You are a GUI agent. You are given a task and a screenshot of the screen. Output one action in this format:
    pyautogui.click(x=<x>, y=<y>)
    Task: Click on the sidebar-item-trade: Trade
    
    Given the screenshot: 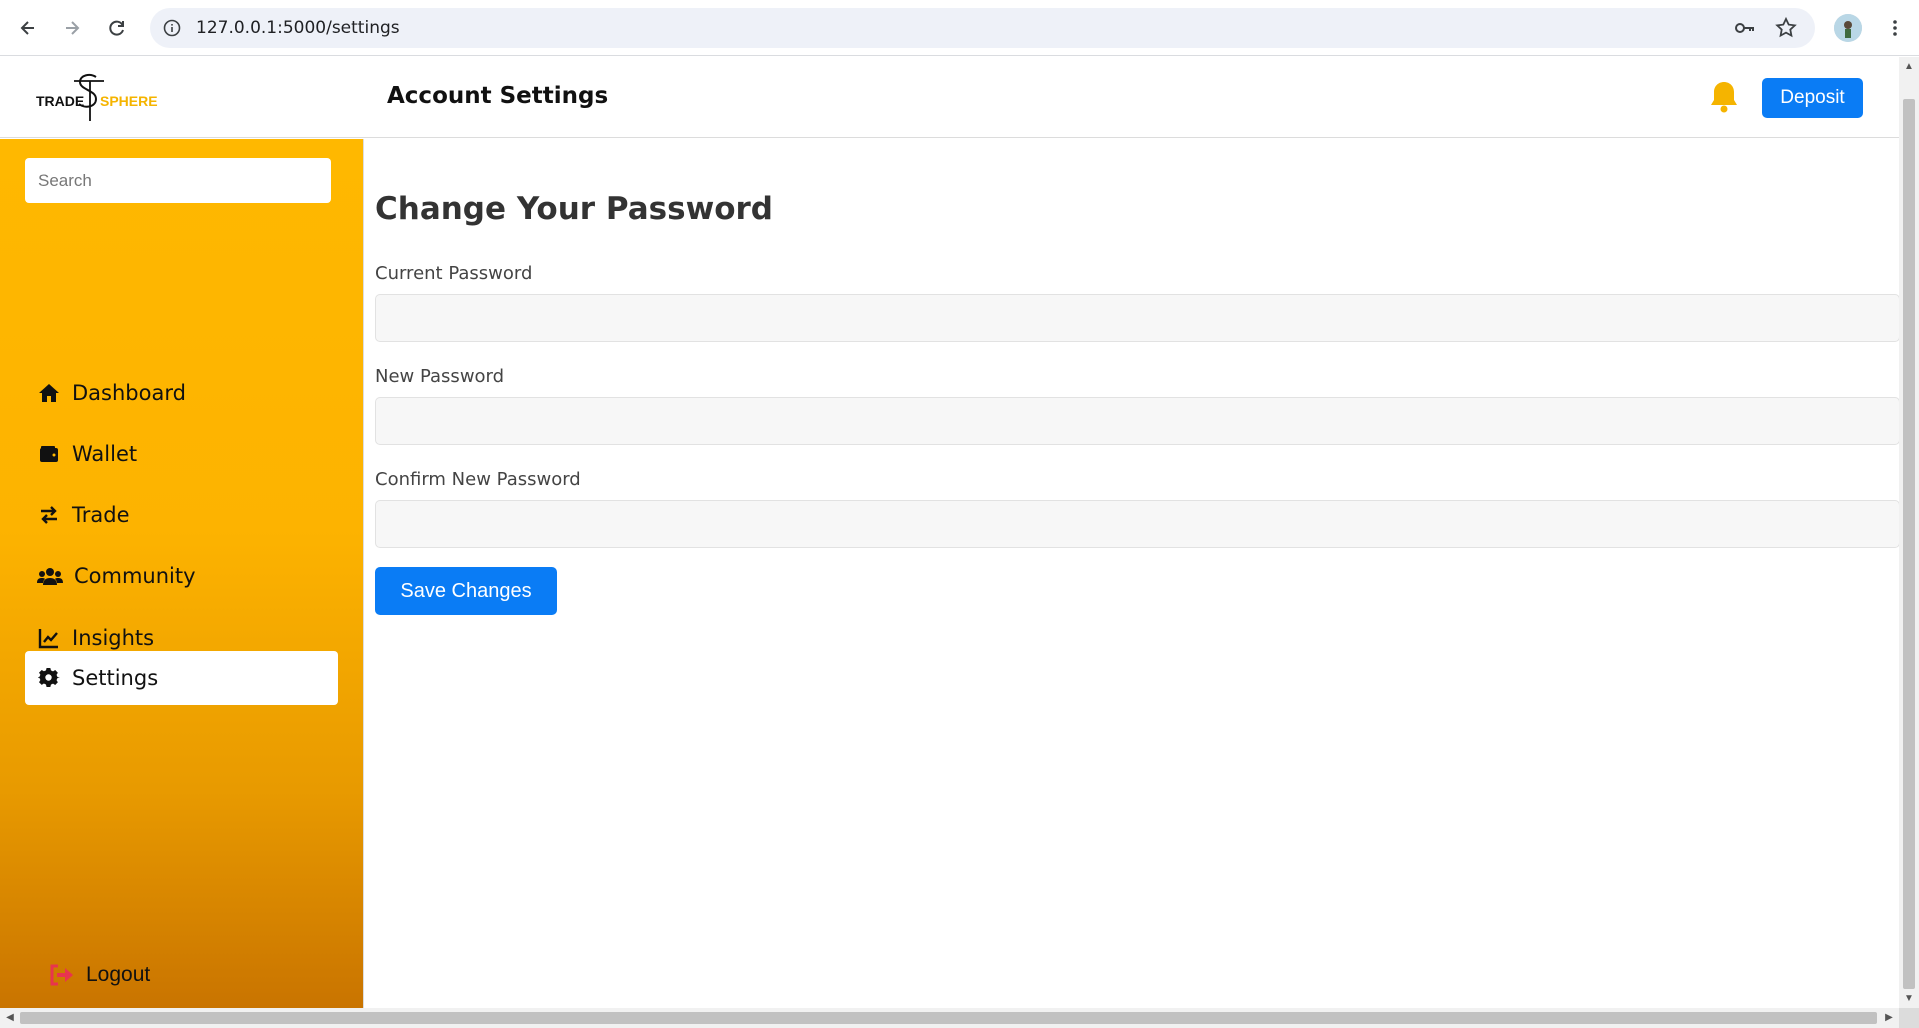 What is the action you would take?
    pyautogui.click(x=181, y=515)
    